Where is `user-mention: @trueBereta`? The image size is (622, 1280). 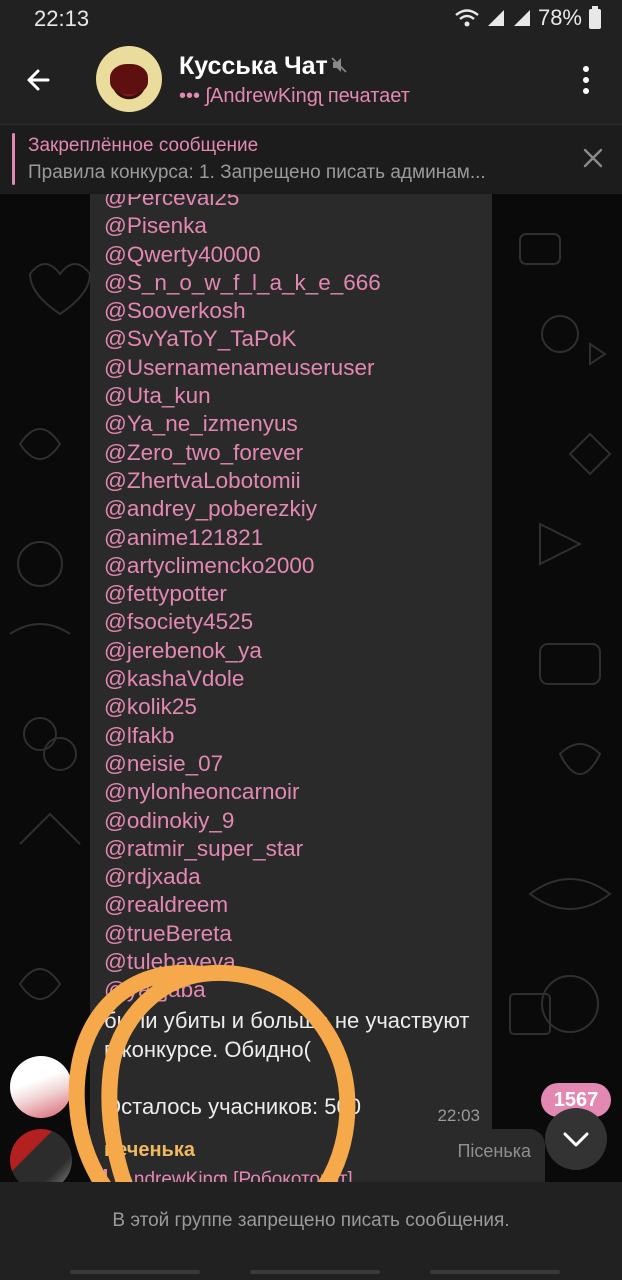
user-mention: @trueBereta is located at coordinates (242, 934).